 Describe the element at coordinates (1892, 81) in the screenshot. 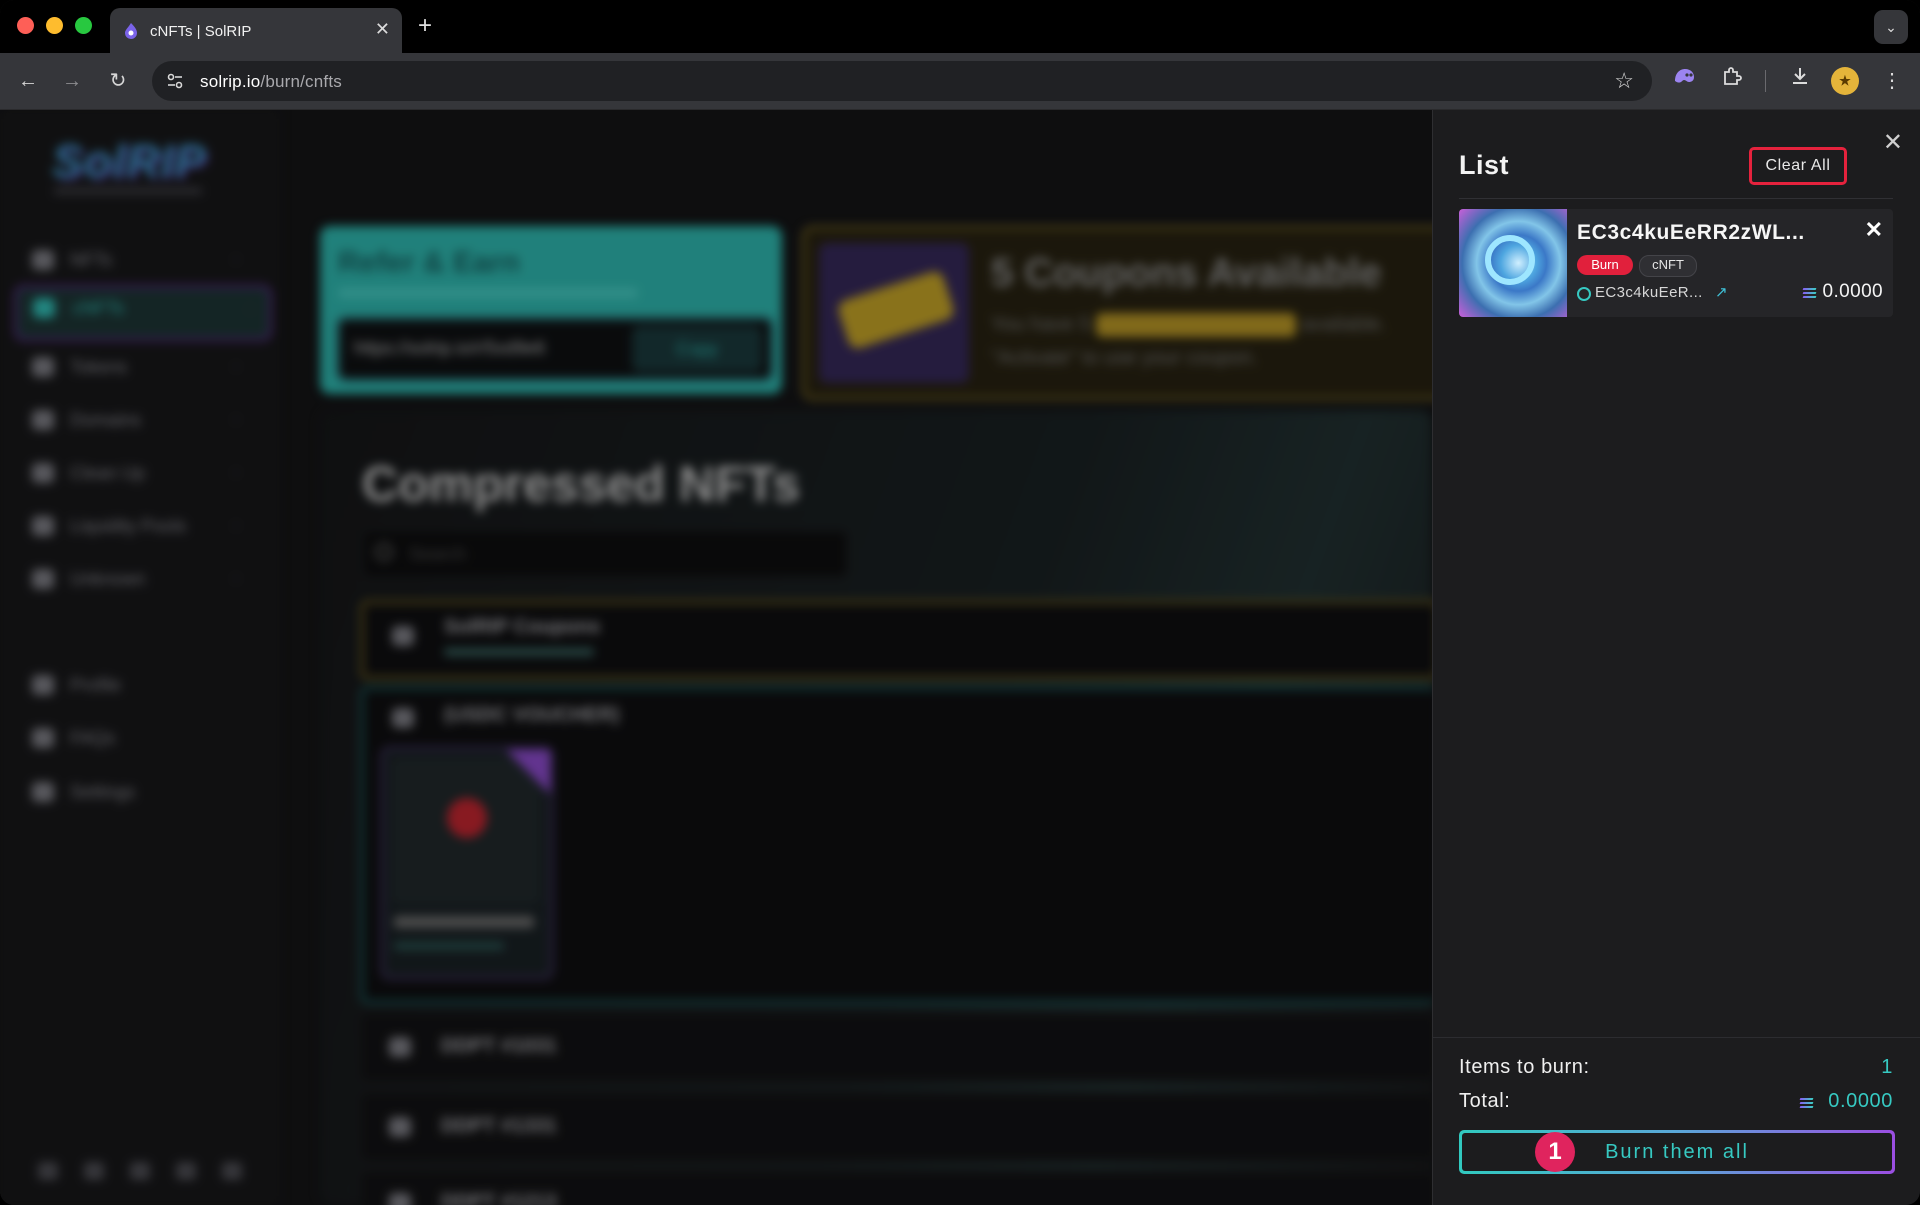

I see `browser-menu-kebab-icon: ⋮` at that location.